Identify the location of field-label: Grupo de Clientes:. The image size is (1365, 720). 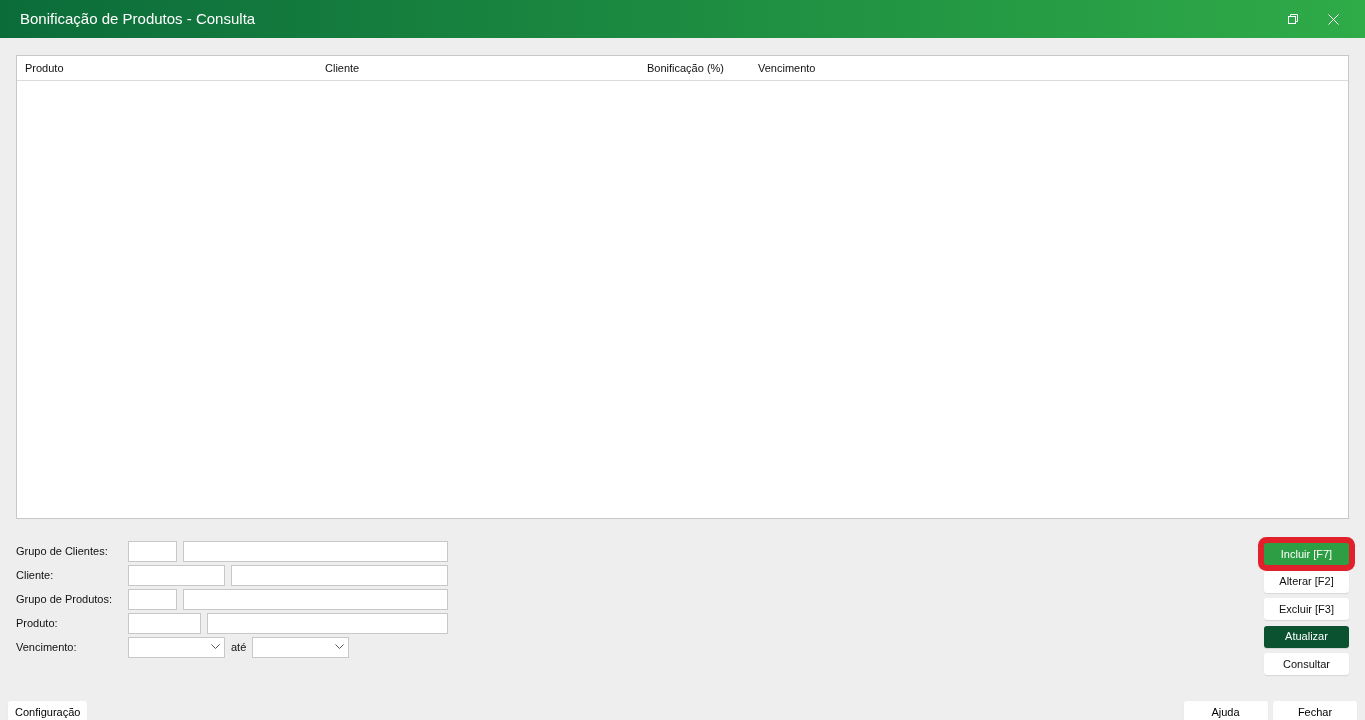
(62, 551).